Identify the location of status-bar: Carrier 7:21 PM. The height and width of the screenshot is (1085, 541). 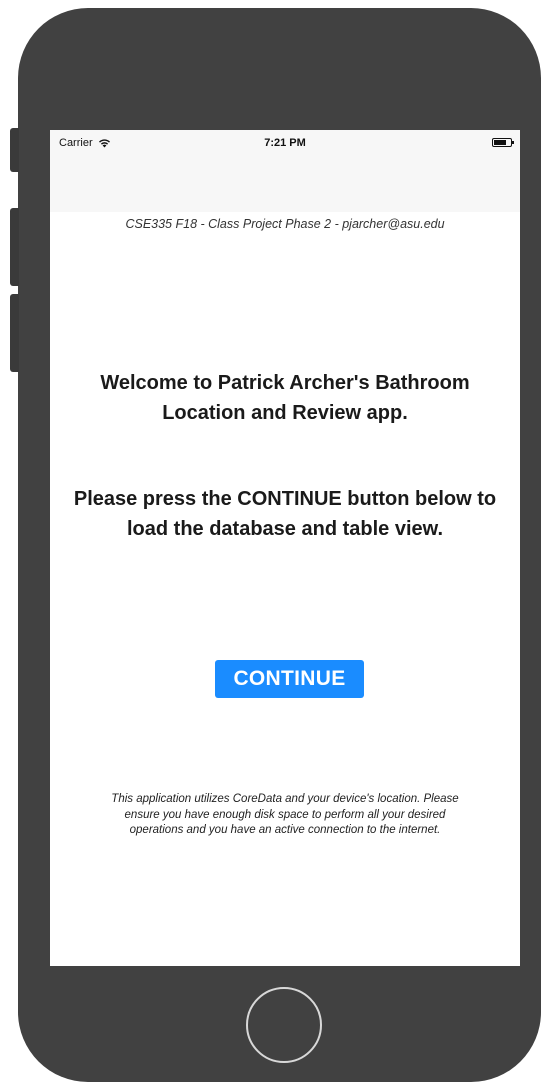
(285, 171).